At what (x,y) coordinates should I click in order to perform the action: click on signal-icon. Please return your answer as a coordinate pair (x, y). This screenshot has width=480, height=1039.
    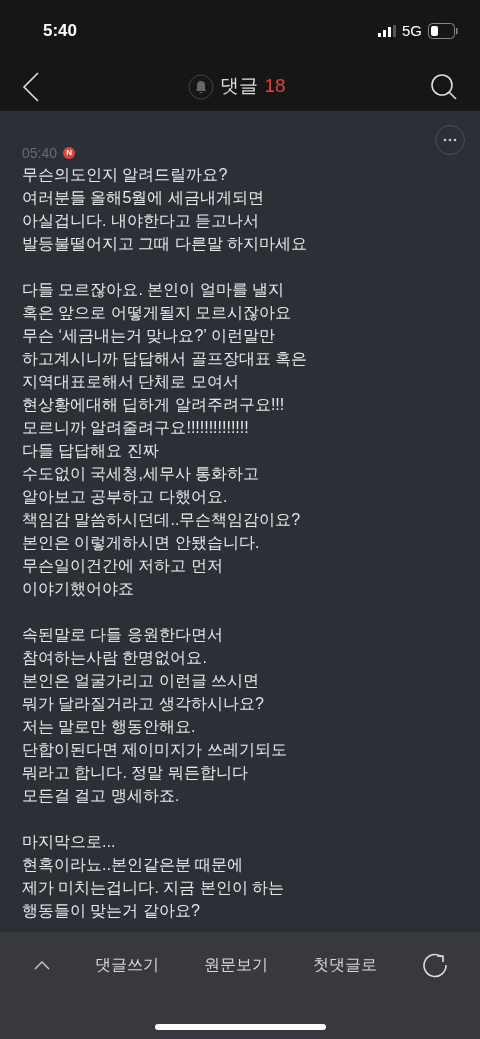
    Looking at the image, I should click on (387, 31).